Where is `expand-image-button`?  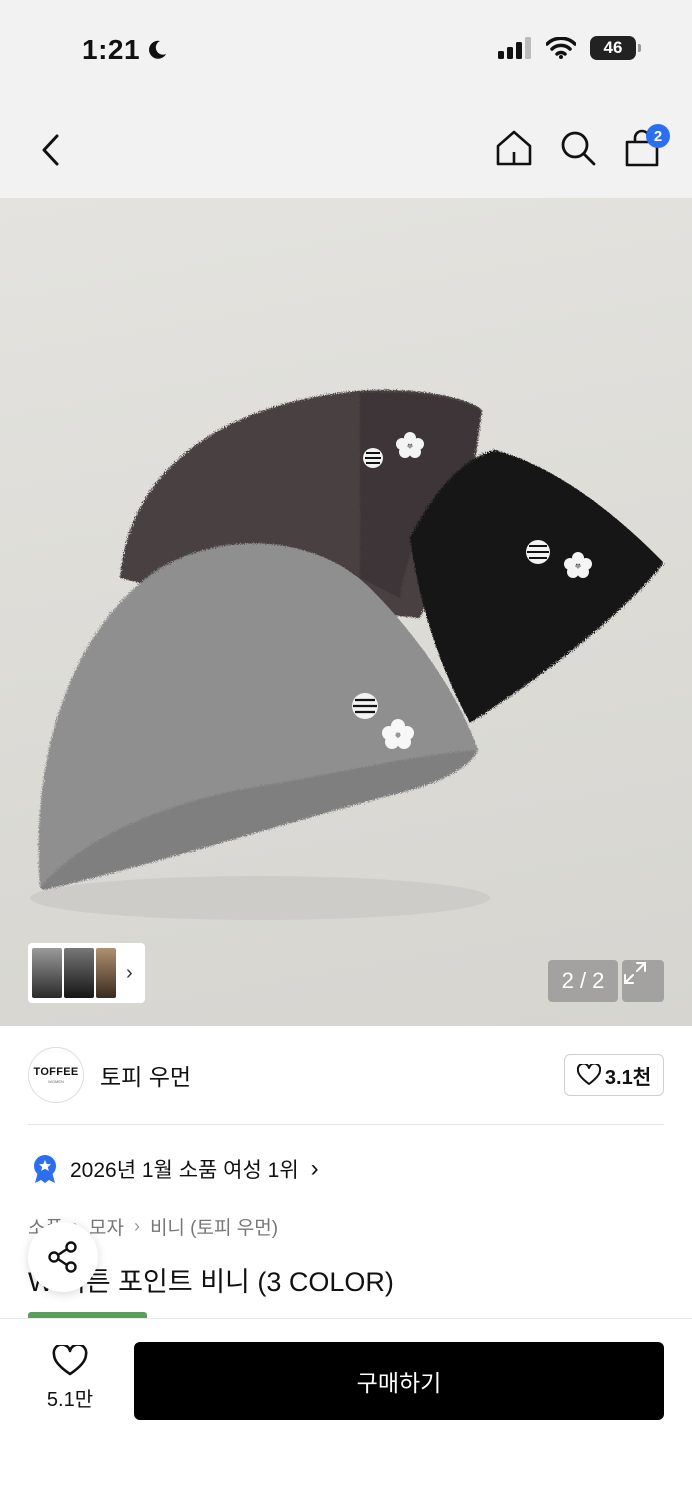
expand-image-button is located at coordinates (643, 981).